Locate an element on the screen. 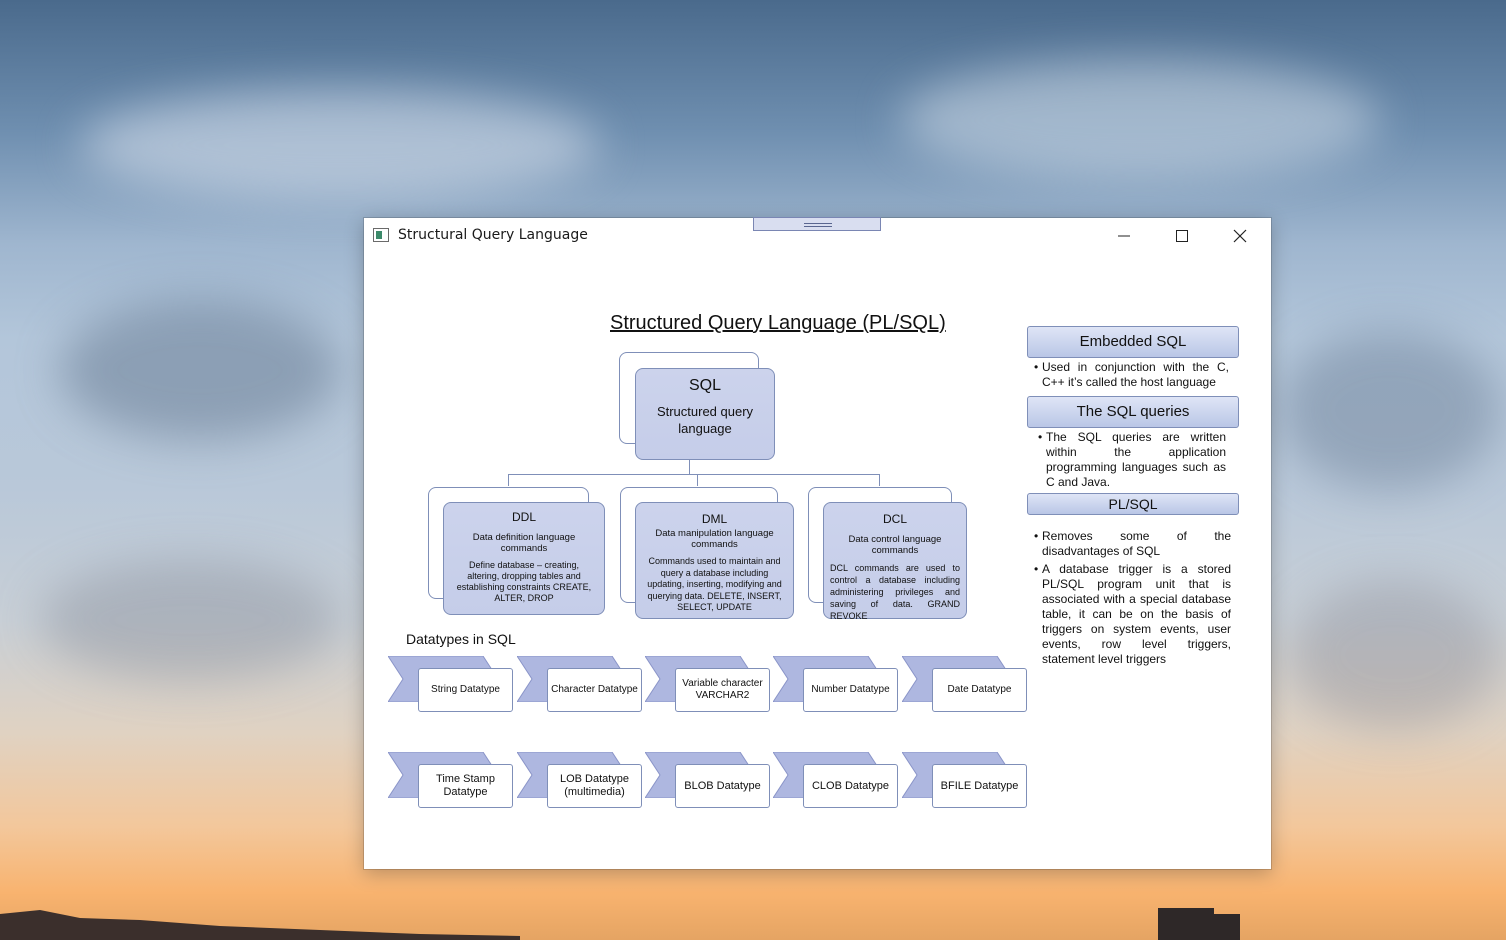 This screenshot has height=940, width=1506. datatype-box: Date Datatype is located at coordinates (979, 690).